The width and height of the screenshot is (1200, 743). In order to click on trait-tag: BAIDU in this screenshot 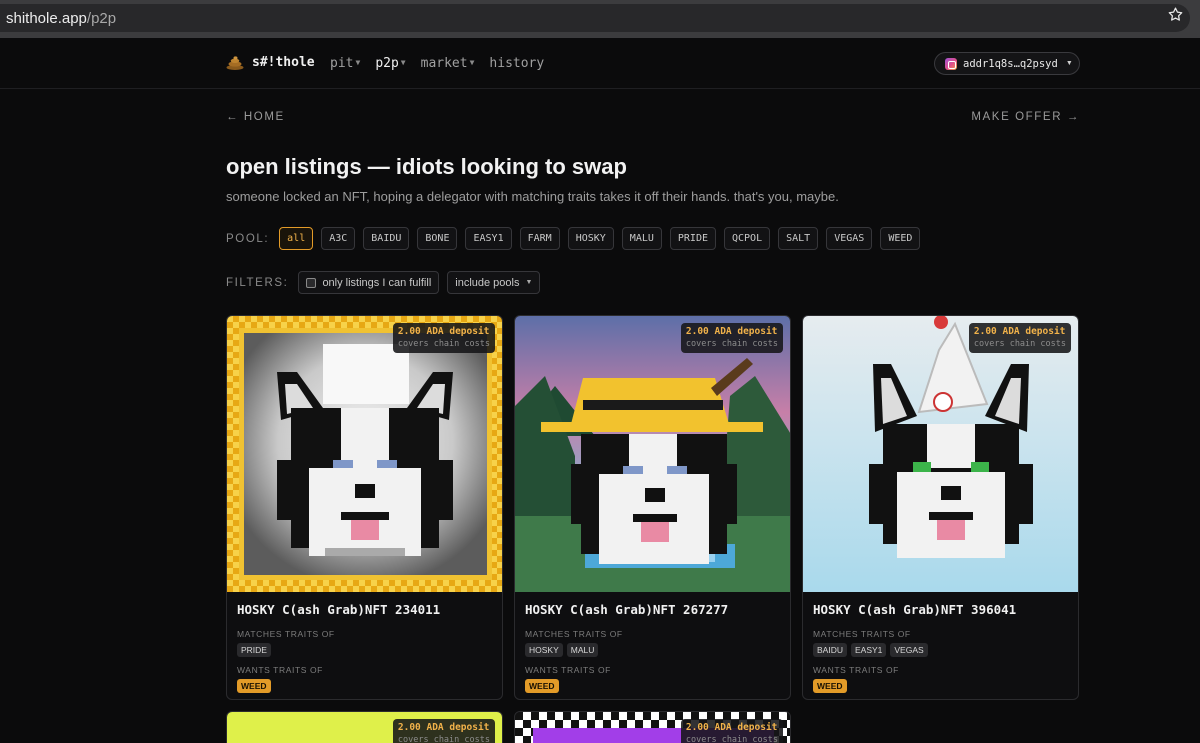, I will do `click(830, 650)`.